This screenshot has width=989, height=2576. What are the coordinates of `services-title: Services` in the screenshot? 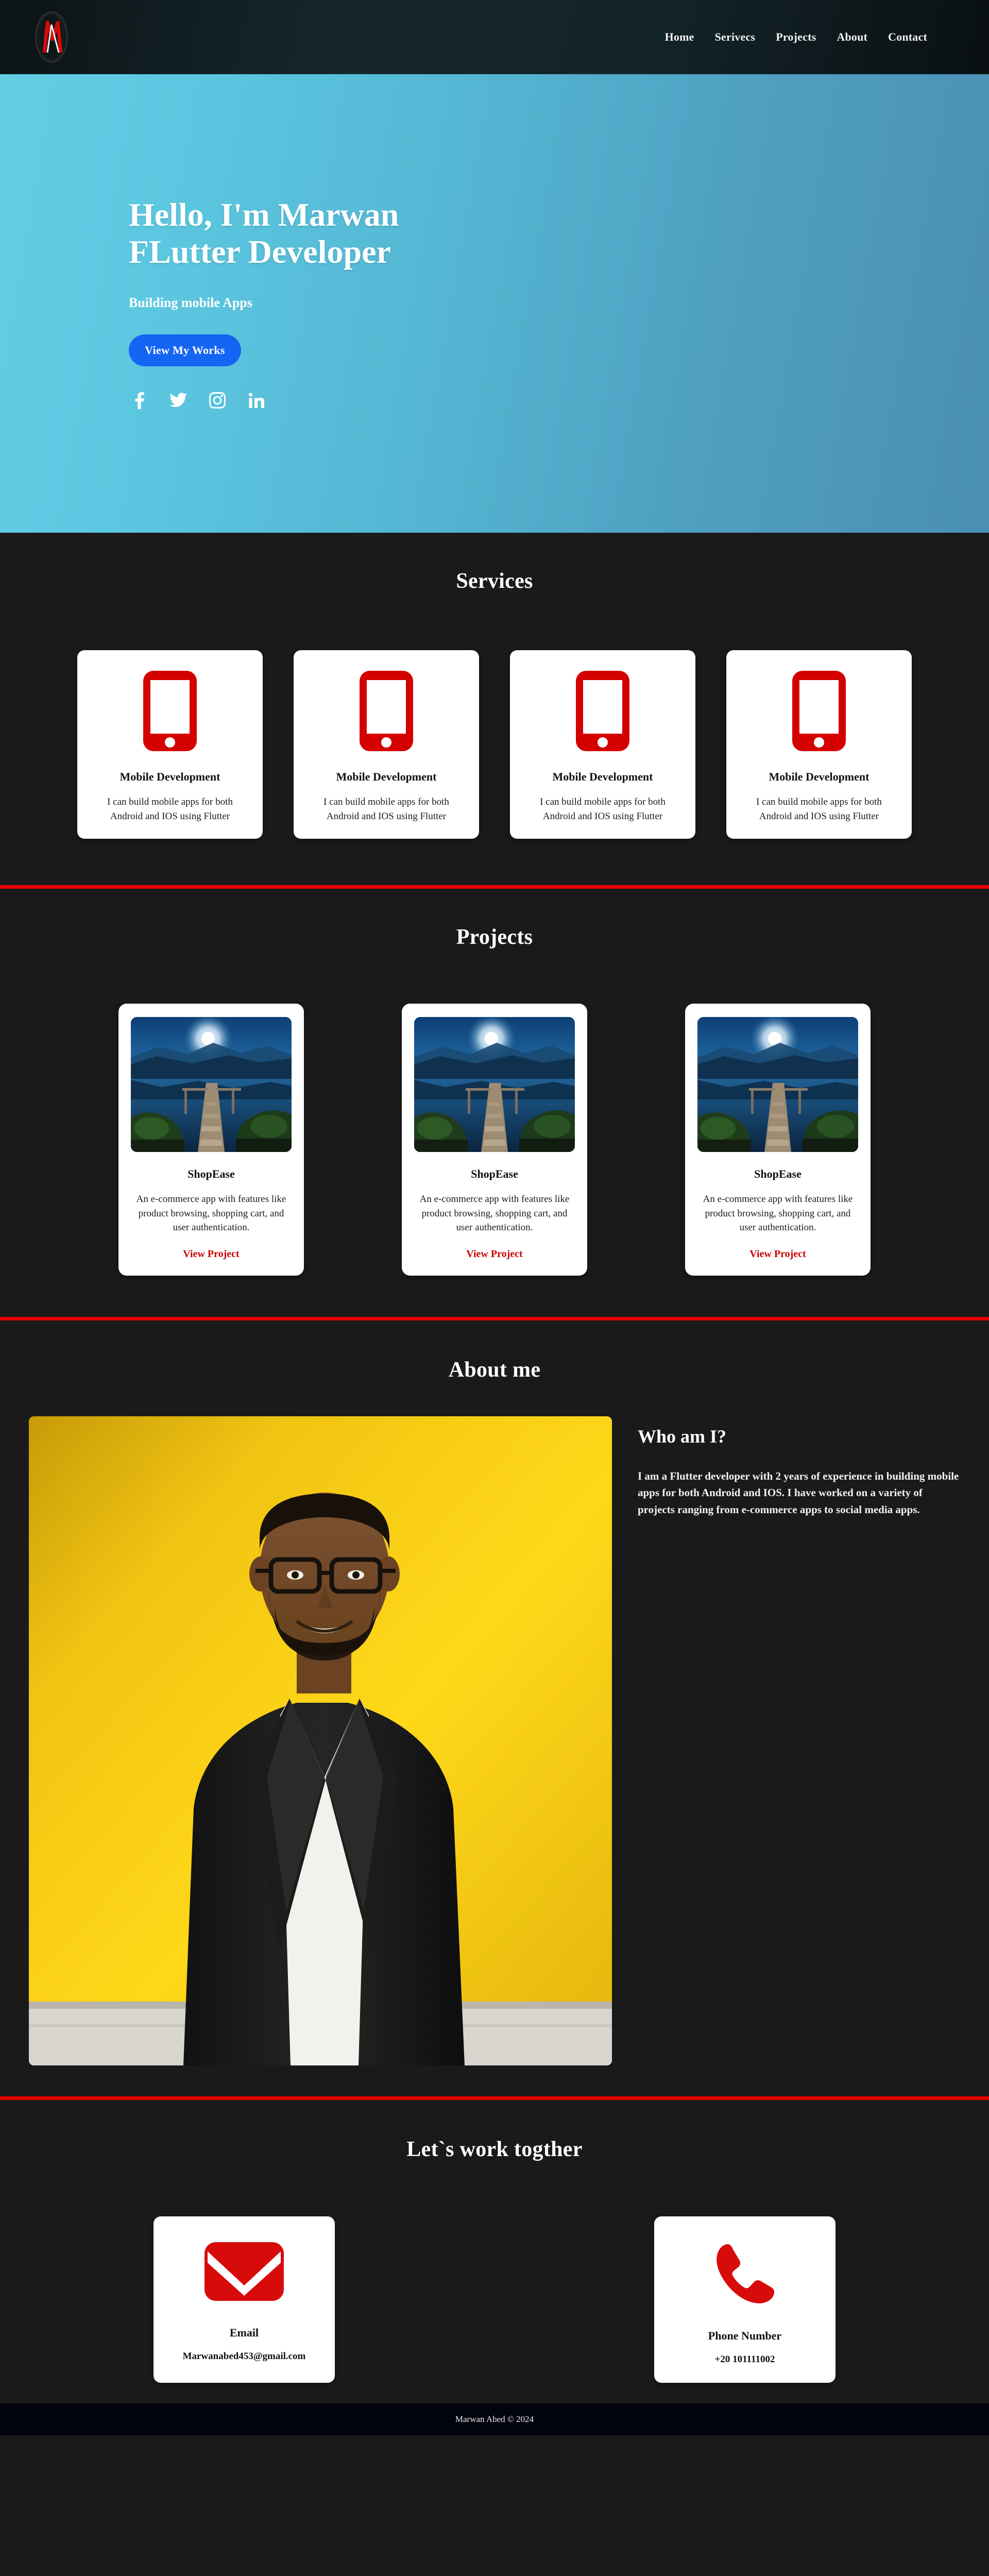 It's located at (494, 581).